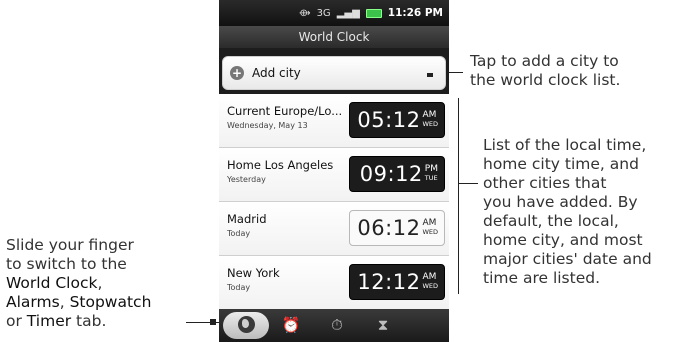  What do you see at coordinates (560, 202) in the screenshot?
I see `callout-text: you have added. By` at bounding box center [560, 202].